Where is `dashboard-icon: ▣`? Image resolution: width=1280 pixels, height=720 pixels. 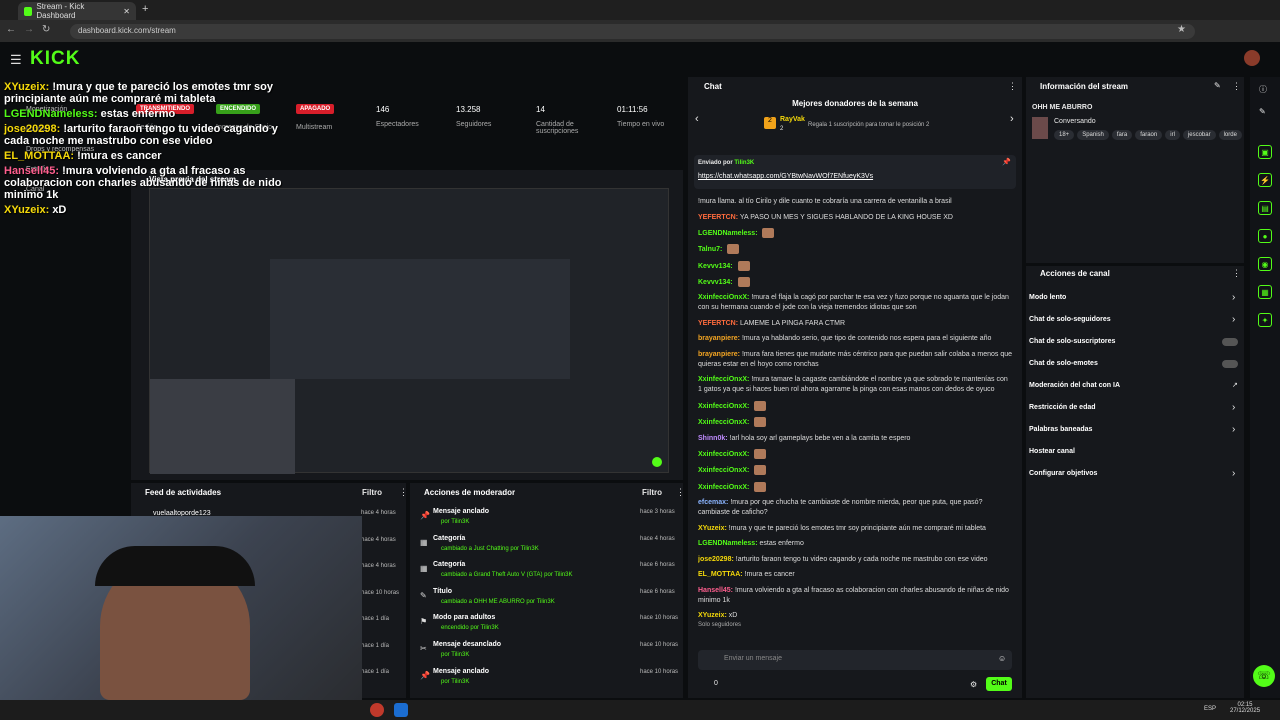 dashboard-icon: ▣ is located at coordinates (1265, 152).